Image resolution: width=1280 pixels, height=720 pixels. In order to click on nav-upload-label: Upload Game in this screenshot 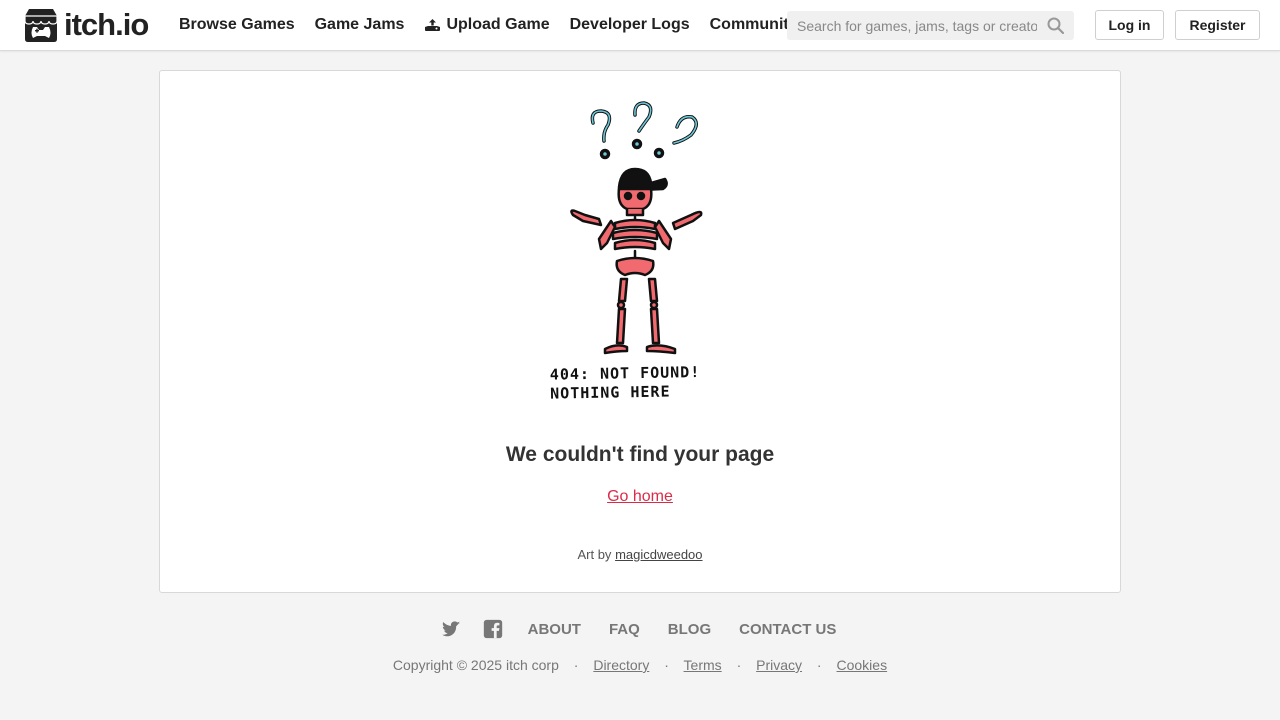, I will do `click(498, 24)`.